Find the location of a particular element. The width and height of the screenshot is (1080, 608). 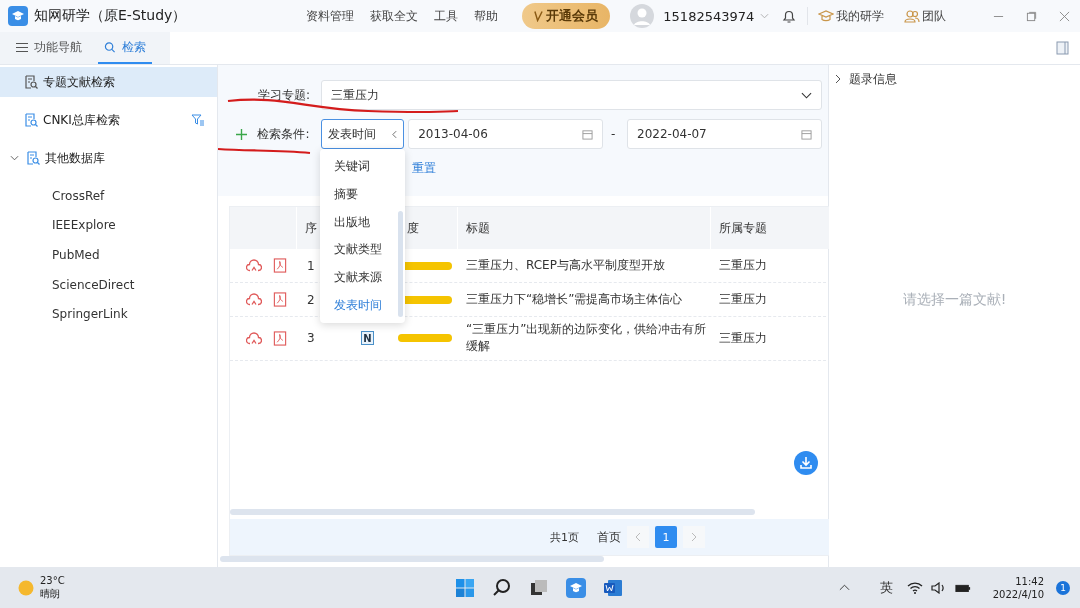

empty-message: 请选择一篇文献! is located at coordinates (954, 300).